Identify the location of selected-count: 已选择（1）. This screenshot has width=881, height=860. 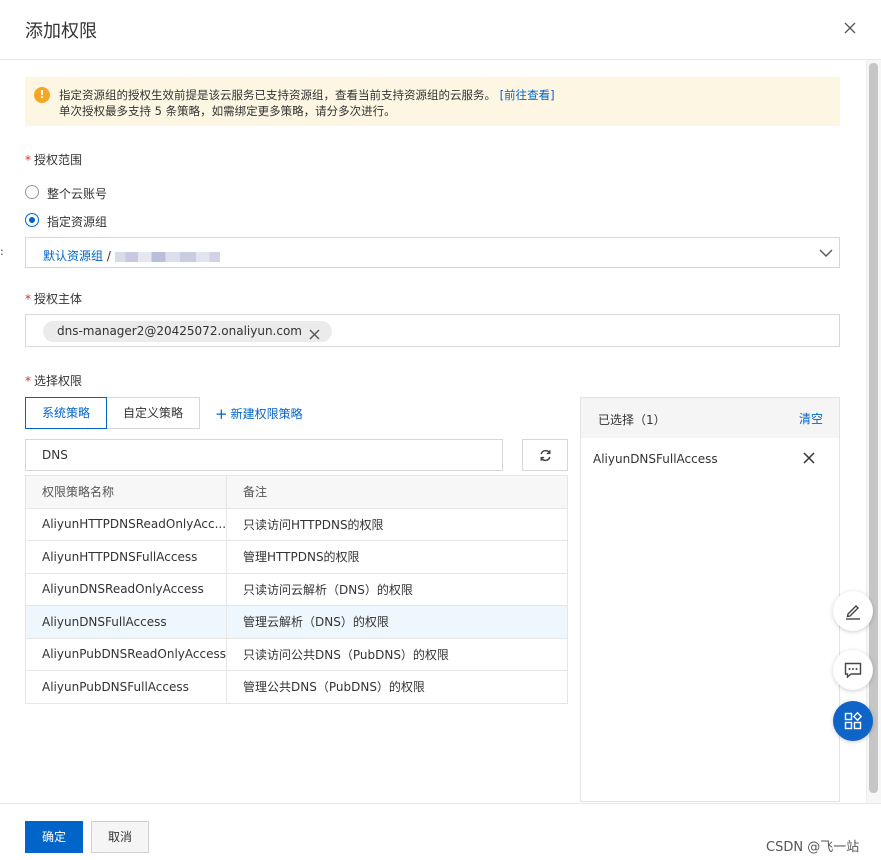
(632, 420).